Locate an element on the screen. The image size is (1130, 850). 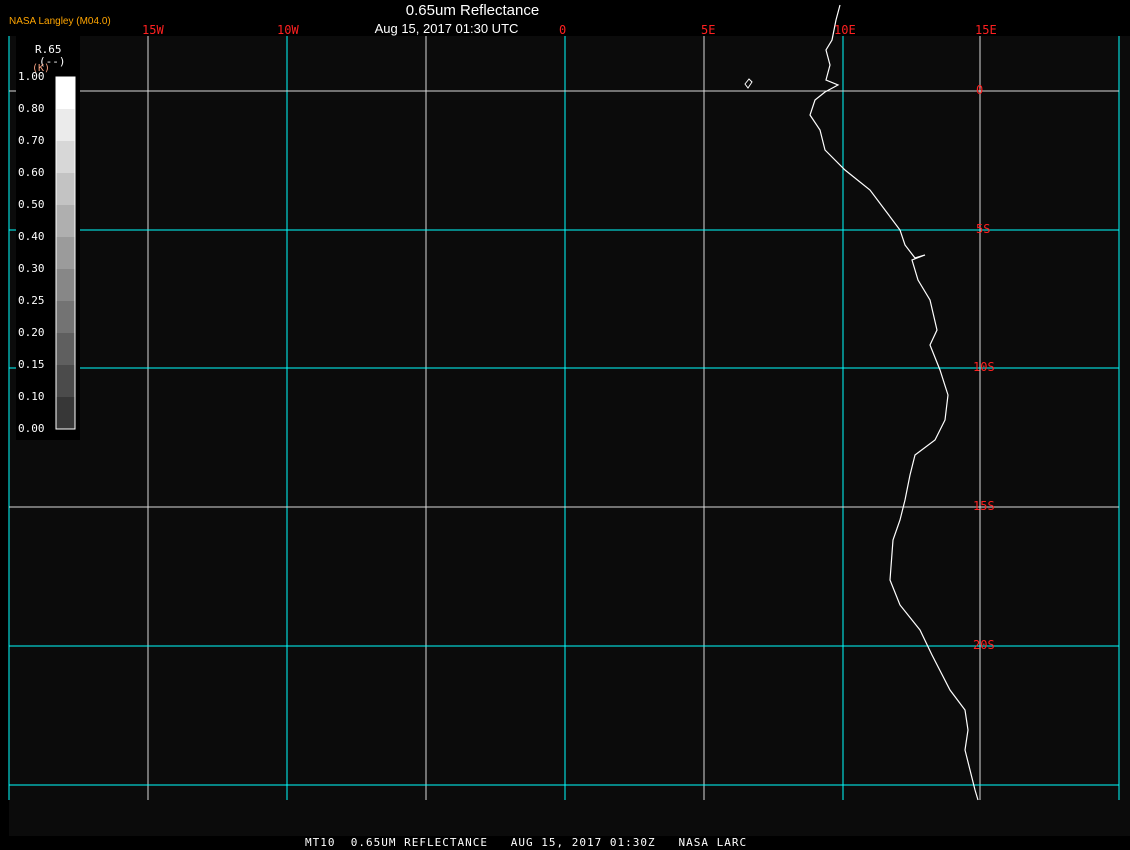
lon-label: 0 is located at coordinates (563, 30).